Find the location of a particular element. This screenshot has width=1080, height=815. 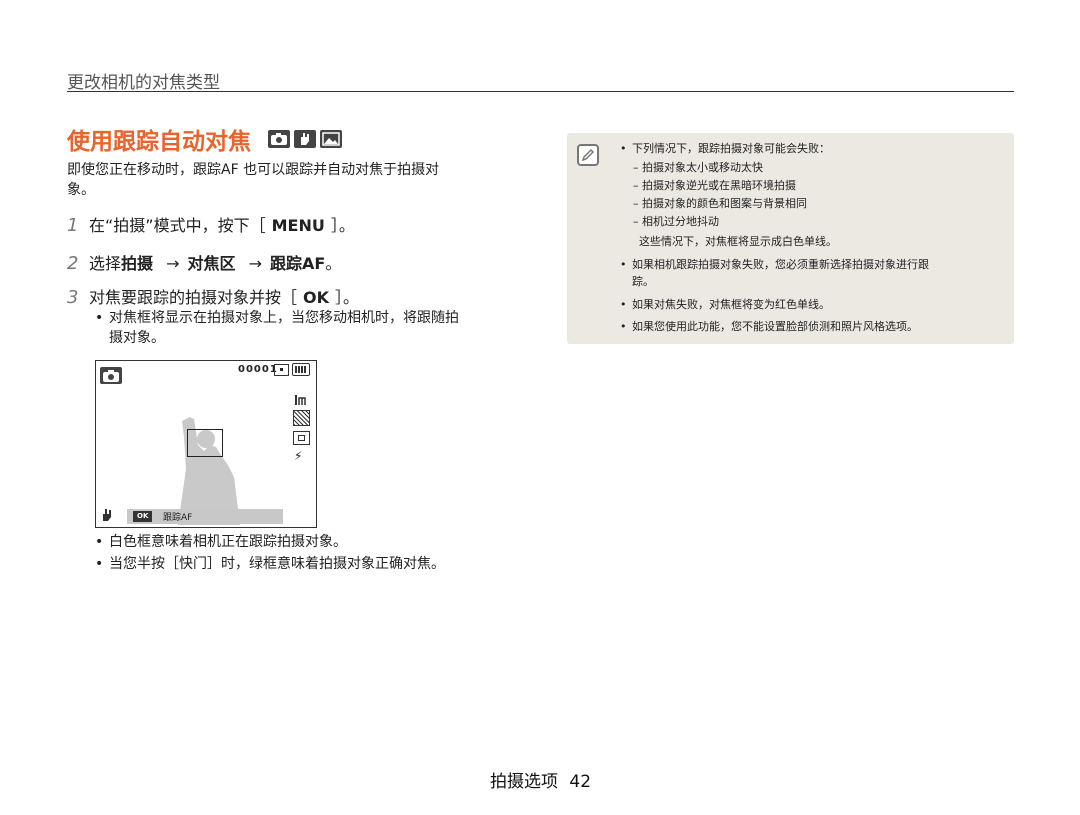

tracking-af-bar: OK 跟踪AF is located at coordinates (205, 516).